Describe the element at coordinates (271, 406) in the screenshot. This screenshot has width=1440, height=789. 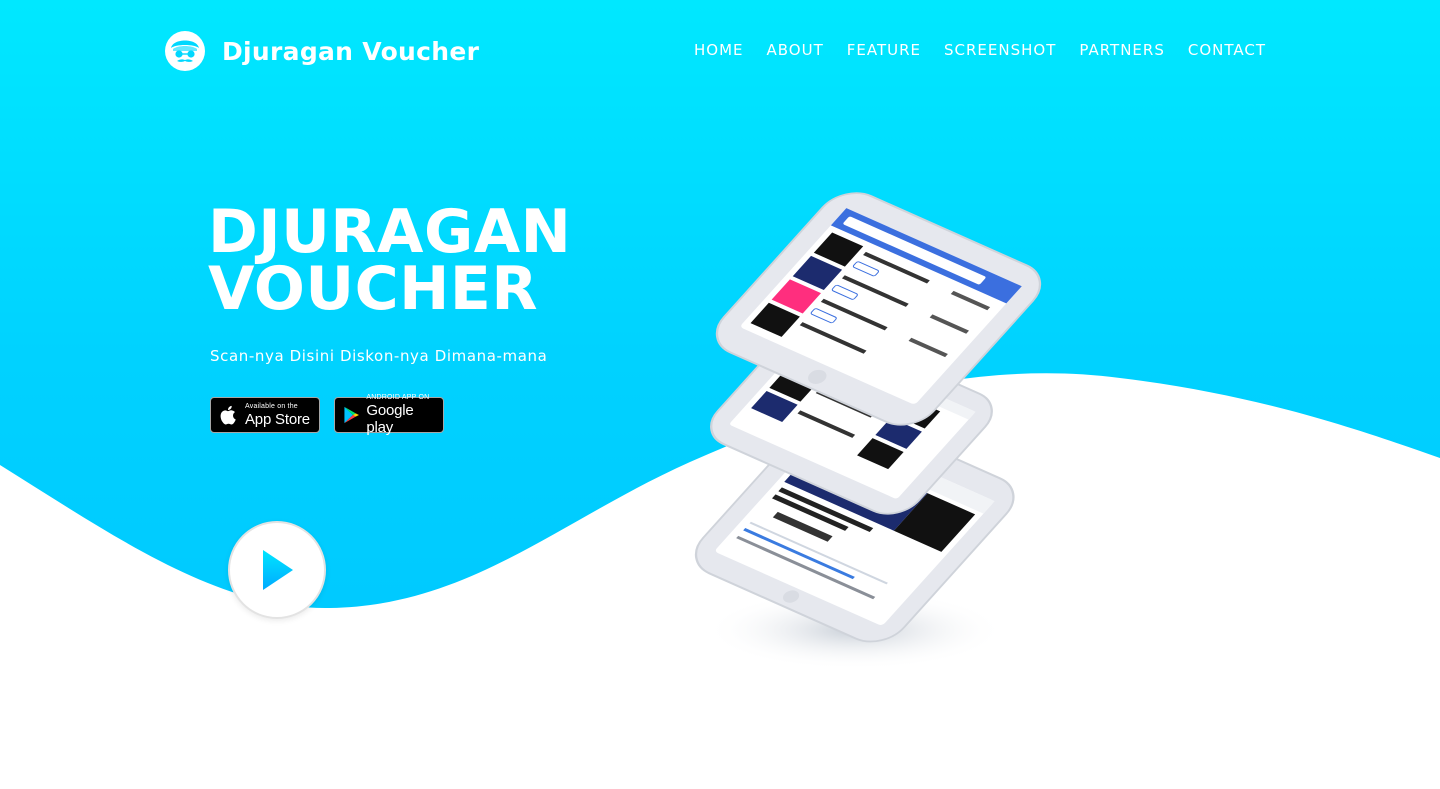
I see `app-store-small: Available on the` at that location.